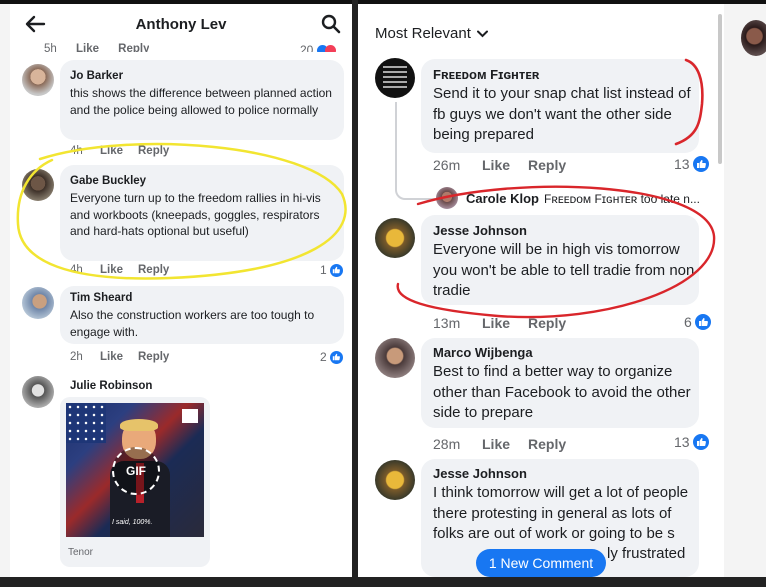 This screenshot has height=587, width=766. I want to click on bottom-edge-bar, so click(383, 582).